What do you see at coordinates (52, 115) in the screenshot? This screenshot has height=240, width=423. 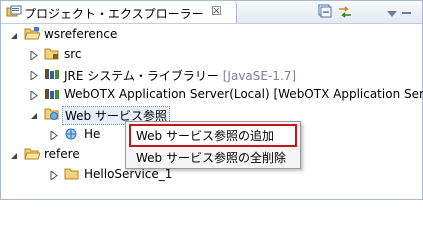 I see `web-service-folder-icon` at bounding box center [52, 115].